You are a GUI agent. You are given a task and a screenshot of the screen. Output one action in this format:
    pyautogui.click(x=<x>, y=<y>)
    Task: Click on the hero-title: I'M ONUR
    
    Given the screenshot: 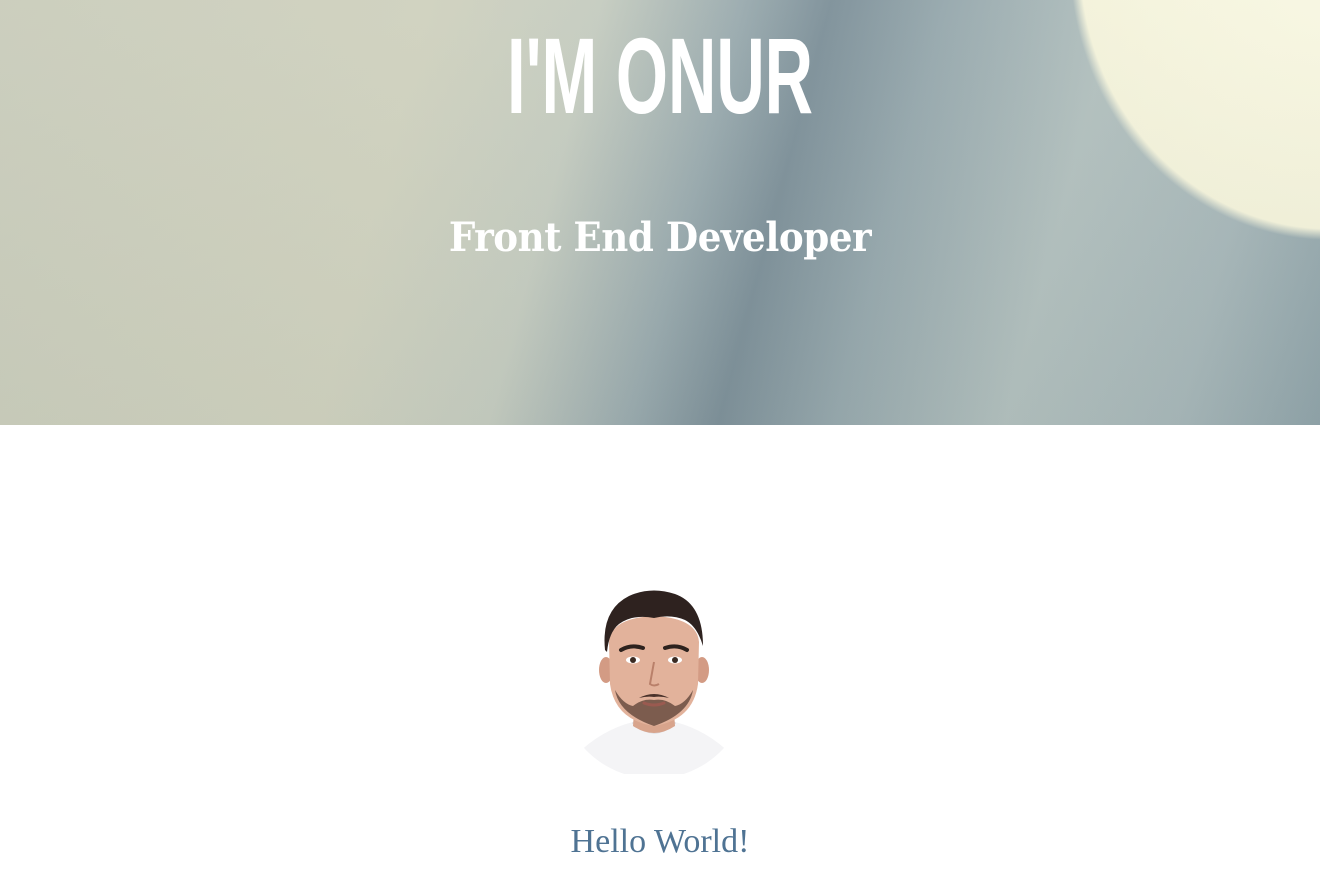 What is the action you would take?
    pyautogui.click(x=660, y=75)
    